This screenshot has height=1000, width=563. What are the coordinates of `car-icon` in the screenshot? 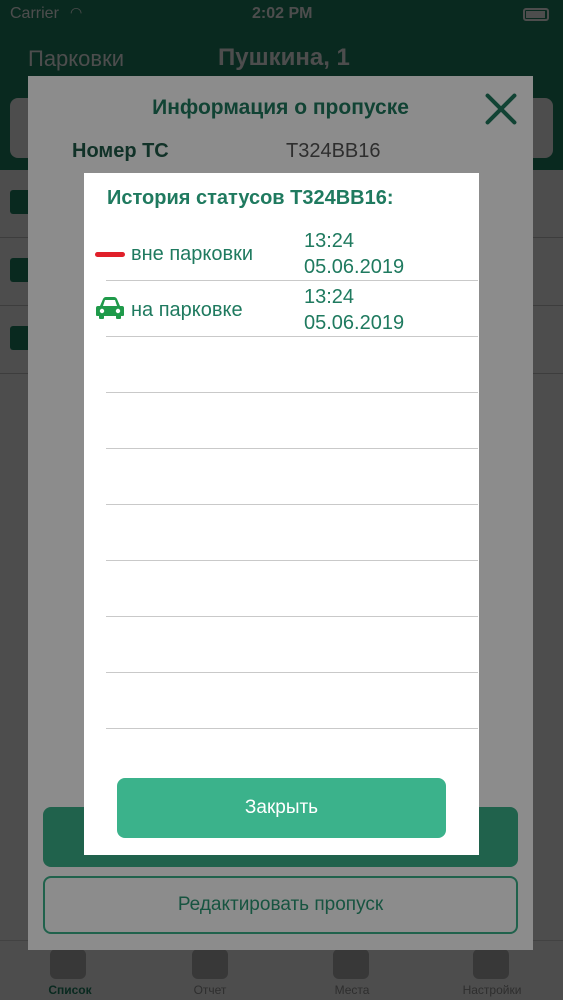 It's located at (110, 308).